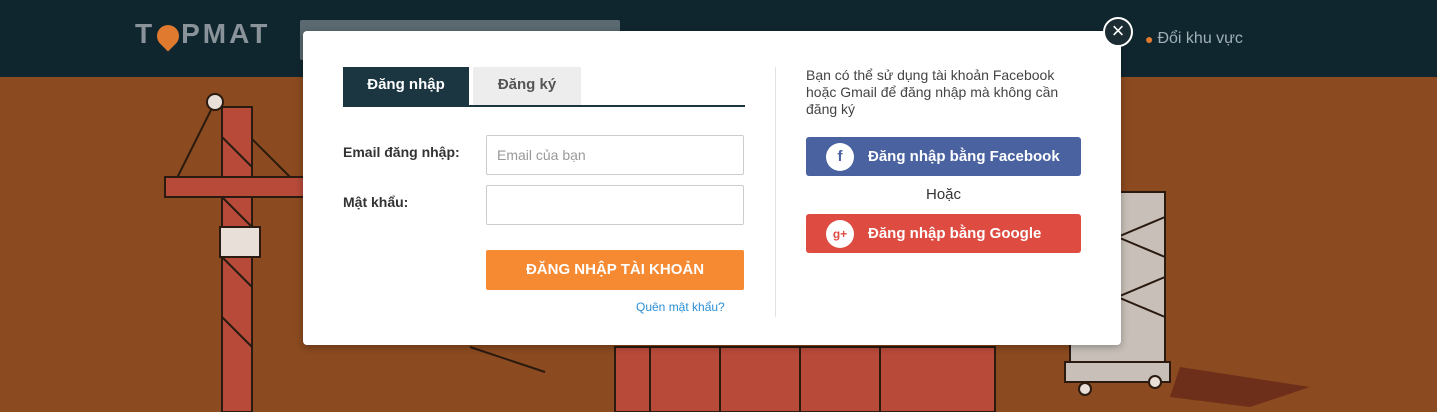 The width and height of the screenshot is (1437, 412). Describe the element at coordinates (527, 86) in the screenshot. I see `tab-register: Đăng ký` at that location.